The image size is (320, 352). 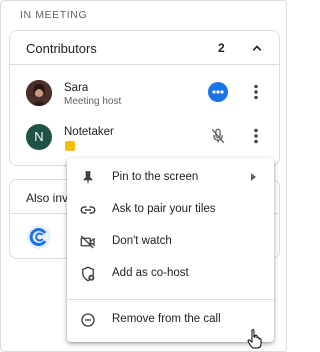 I want to click on menu-item-pair-tiles: Ask to pair your tiles, so click(x=170, y=210).